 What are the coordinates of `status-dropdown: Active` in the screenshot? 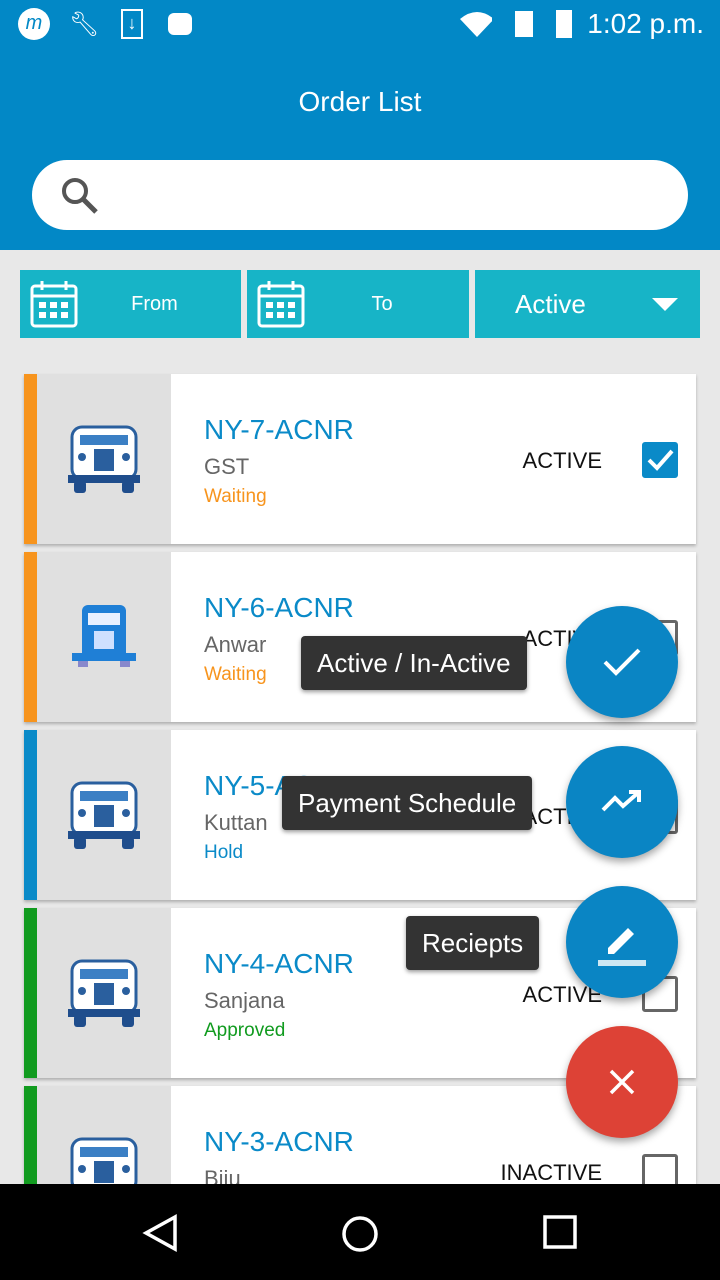 It's located at (587, 304).